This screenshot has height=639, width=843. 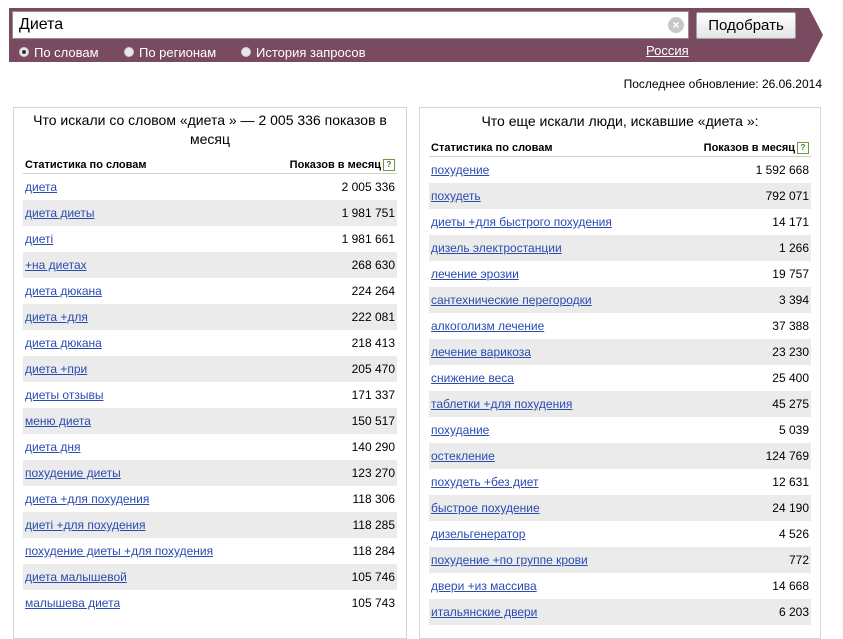 I want to click on impressions-count: 792 071, so click(x=787, y=196).